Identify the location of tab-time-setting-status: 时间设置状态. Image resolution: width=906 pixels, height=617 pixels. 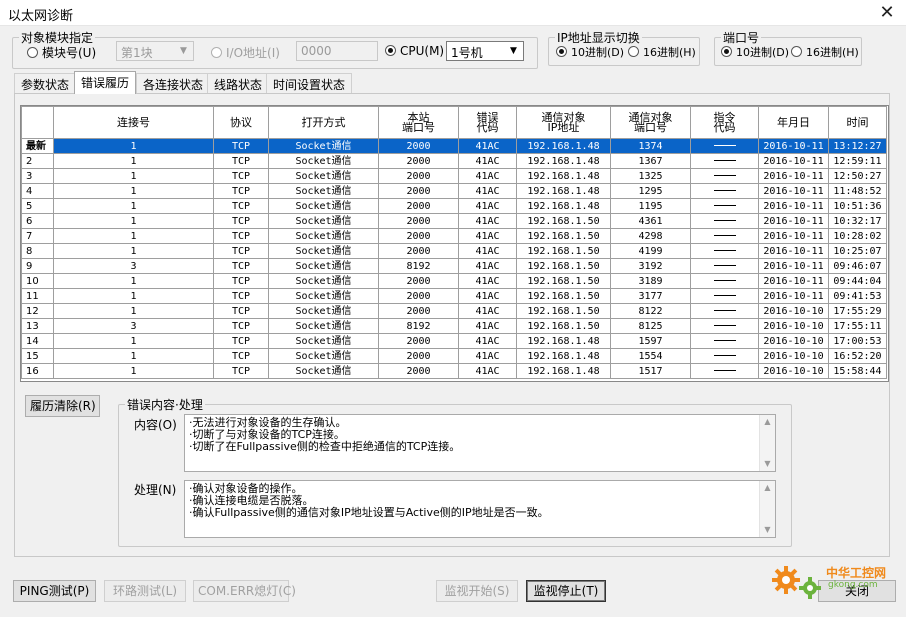
(309, 83).